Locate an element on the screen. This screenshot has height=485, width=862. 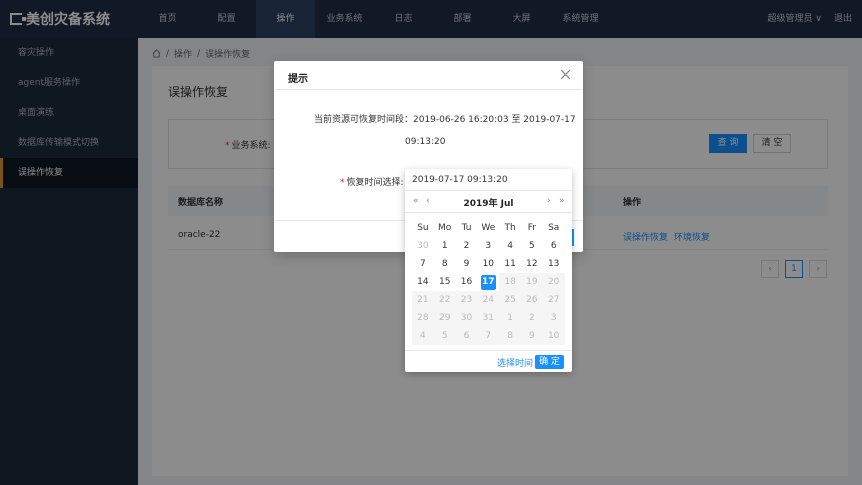
week-row: 14 15 16 17 18 19 20 is located at coordinates (488, 282).